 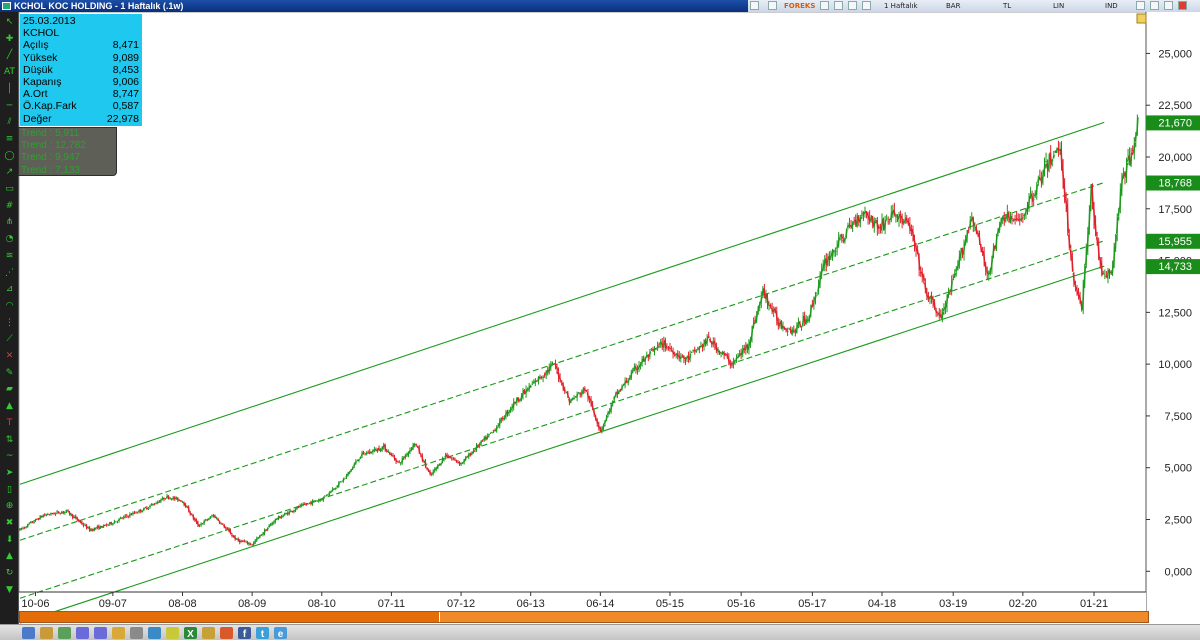 I want to click on info-value: 9,006, so click(x=116, y=82).